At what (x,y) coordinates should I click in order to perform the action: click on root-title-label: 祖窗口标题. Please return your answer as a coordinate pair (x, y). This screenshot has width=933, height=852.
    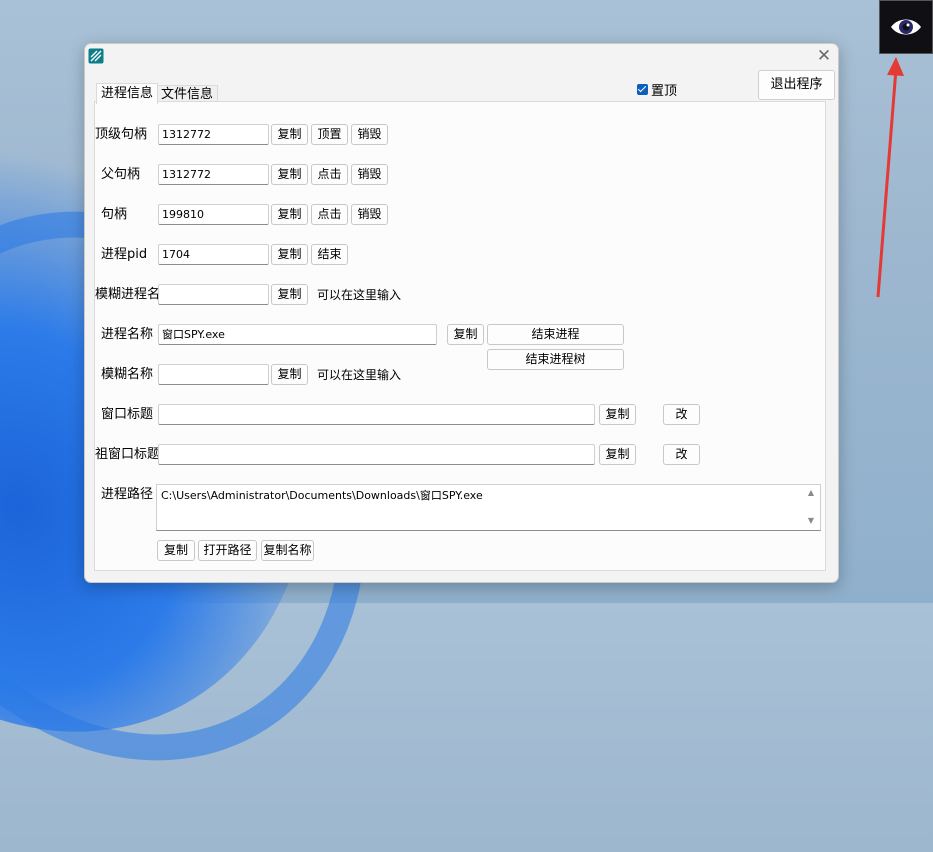
    Looking at the image, I should click on (128, 454).